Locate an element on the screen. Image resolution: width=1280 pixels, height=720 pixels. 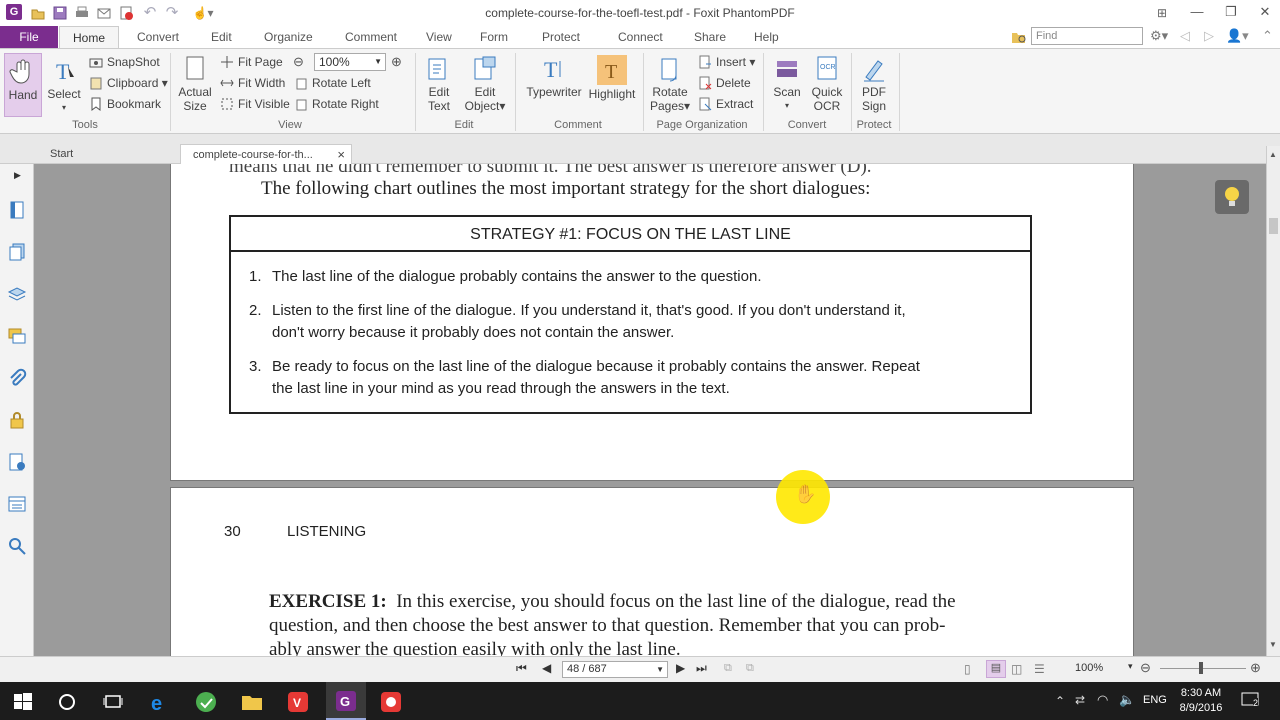
show-hidden-icons-icon: ⌃ is located at coordinates (1060, 701).